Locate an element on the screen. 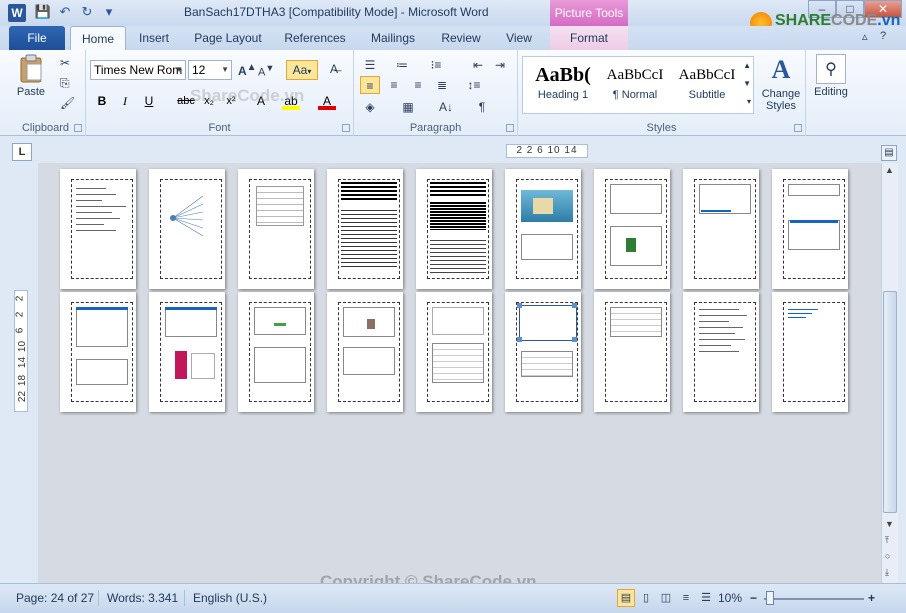 The image size is (906, 613). outline-view-icon: ≡ is located at coordinates (686, 598).